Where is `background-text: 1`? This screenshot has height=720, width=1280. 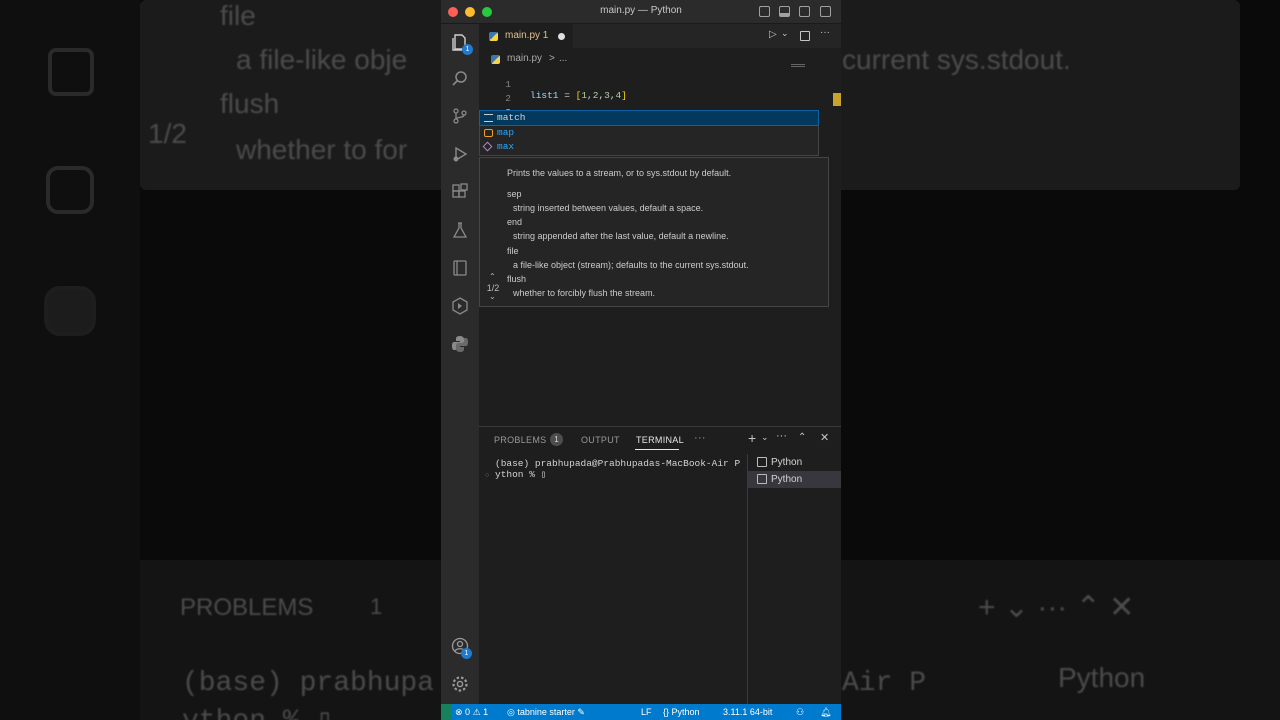
background-text: 1 is located at coordinates (376, 606).